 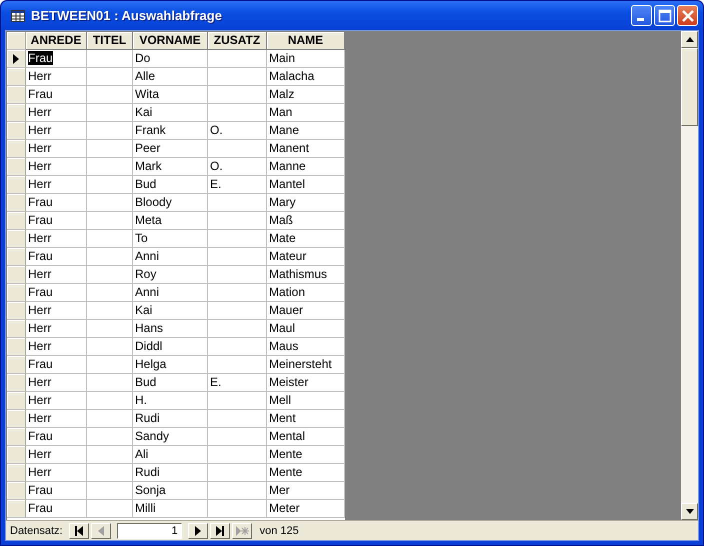 I want to click on table-cell: Milli, so click(x=170, y=509).